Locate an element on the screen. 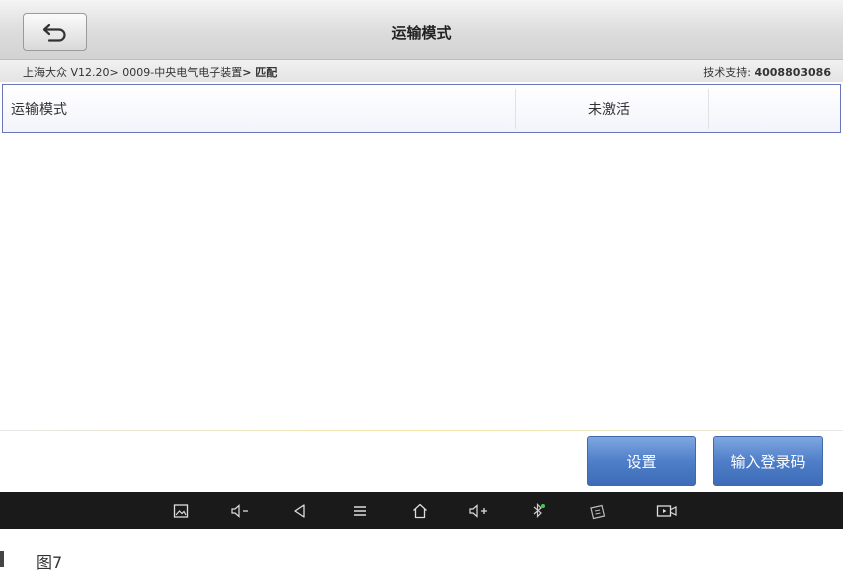  breadcrumb: 上海大众 V12.20> 0009-中央电气电子装置> 匹配 is located at coordinates (150, 72).